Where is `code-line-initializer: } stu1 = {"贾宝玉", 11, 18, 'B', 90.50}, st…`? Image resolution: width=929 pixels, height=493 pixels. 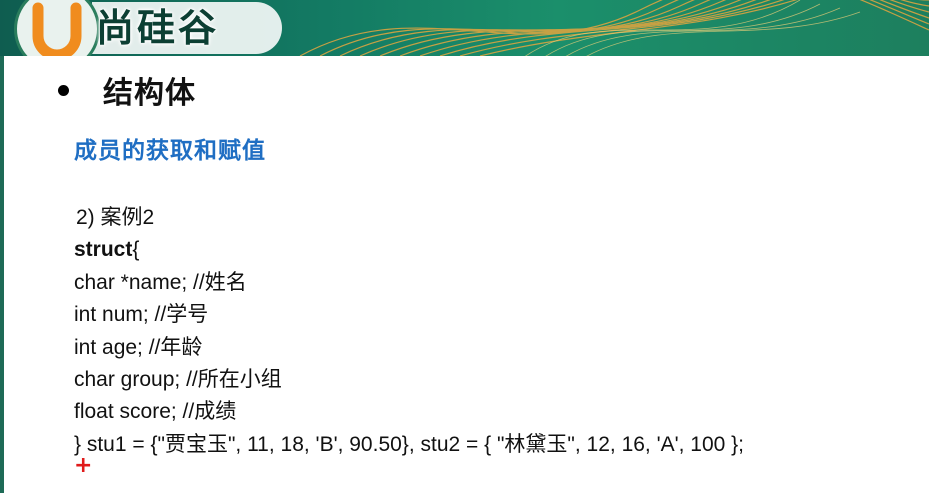
code-line-initializer: } stu1 = {"贾宝玉", 11, 18, 'B', 90.50}, st… is located at coordinates (409, 444).